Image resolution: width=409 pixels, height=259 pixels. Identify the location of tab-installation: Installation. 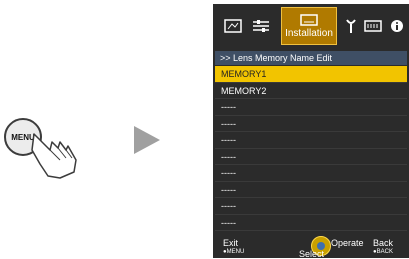
(309, 26).